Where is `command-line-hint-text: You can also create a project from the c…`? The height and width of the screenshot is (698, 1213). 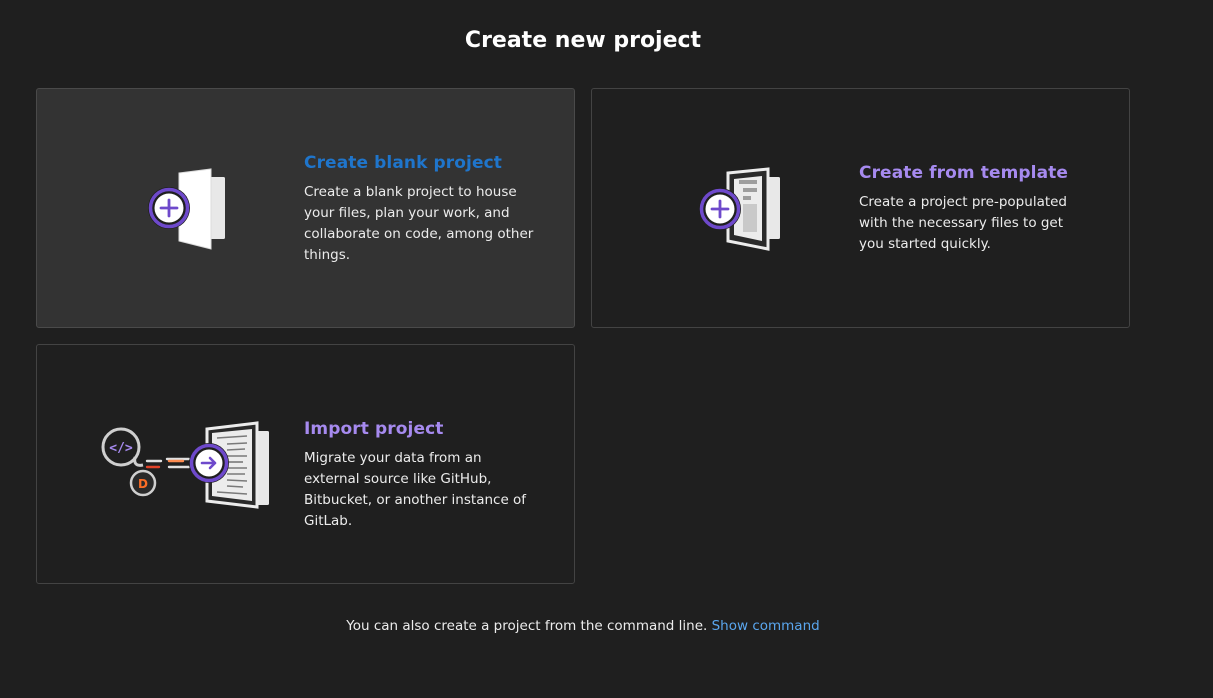
command-line-hint-text: You can also create a project from the c… is located at coordinates (527, 626).